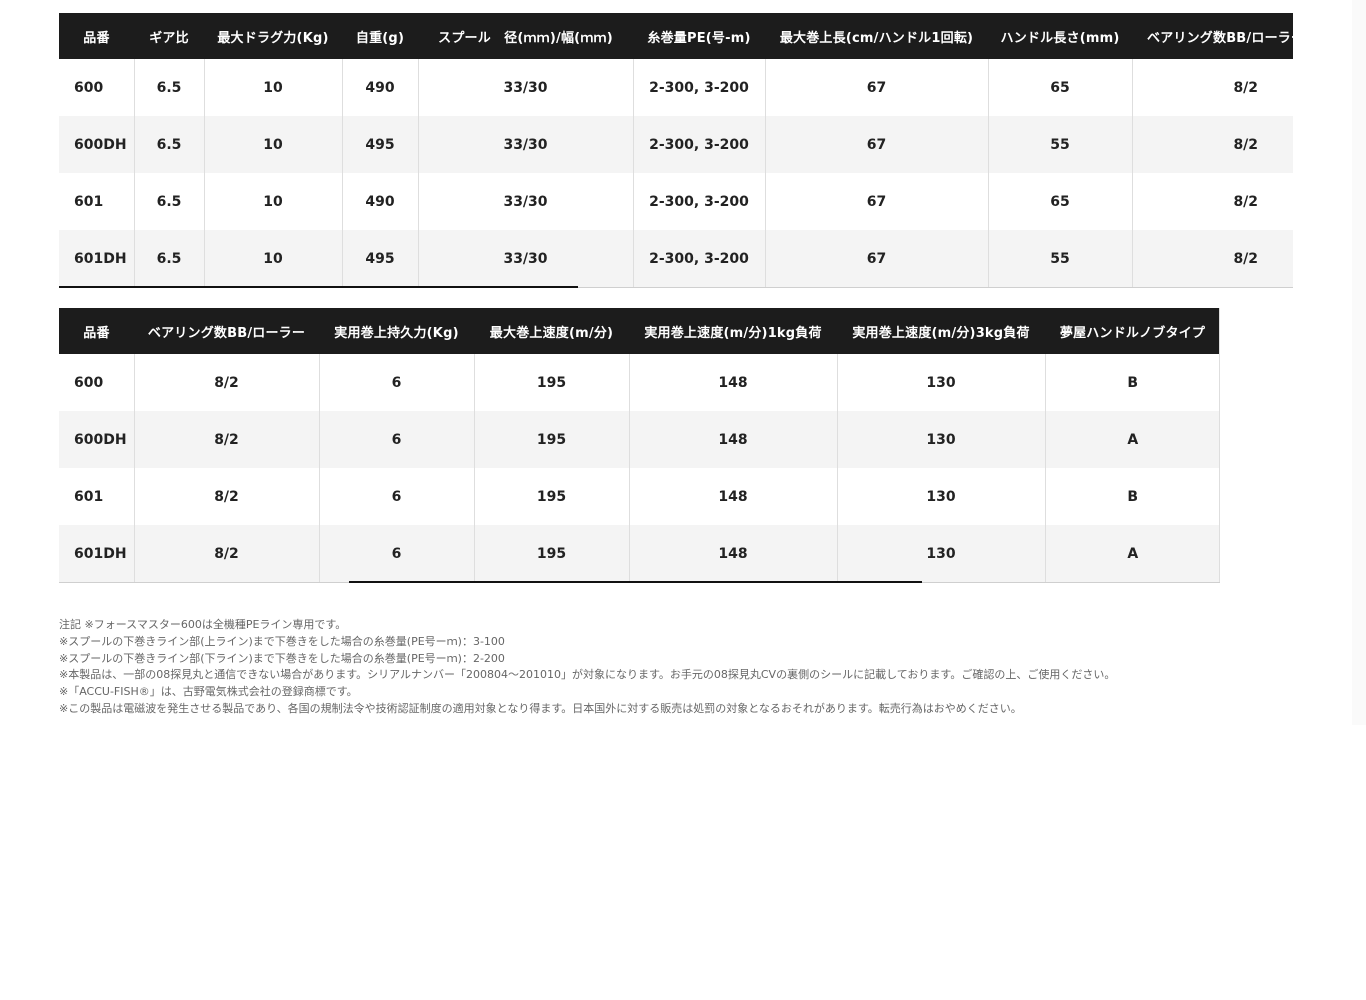 The width and height of the screenshot is (1366, 1000). I want to click on column-header: 最大巻上長(cm/ハンドル1回転), so click(876, 36).